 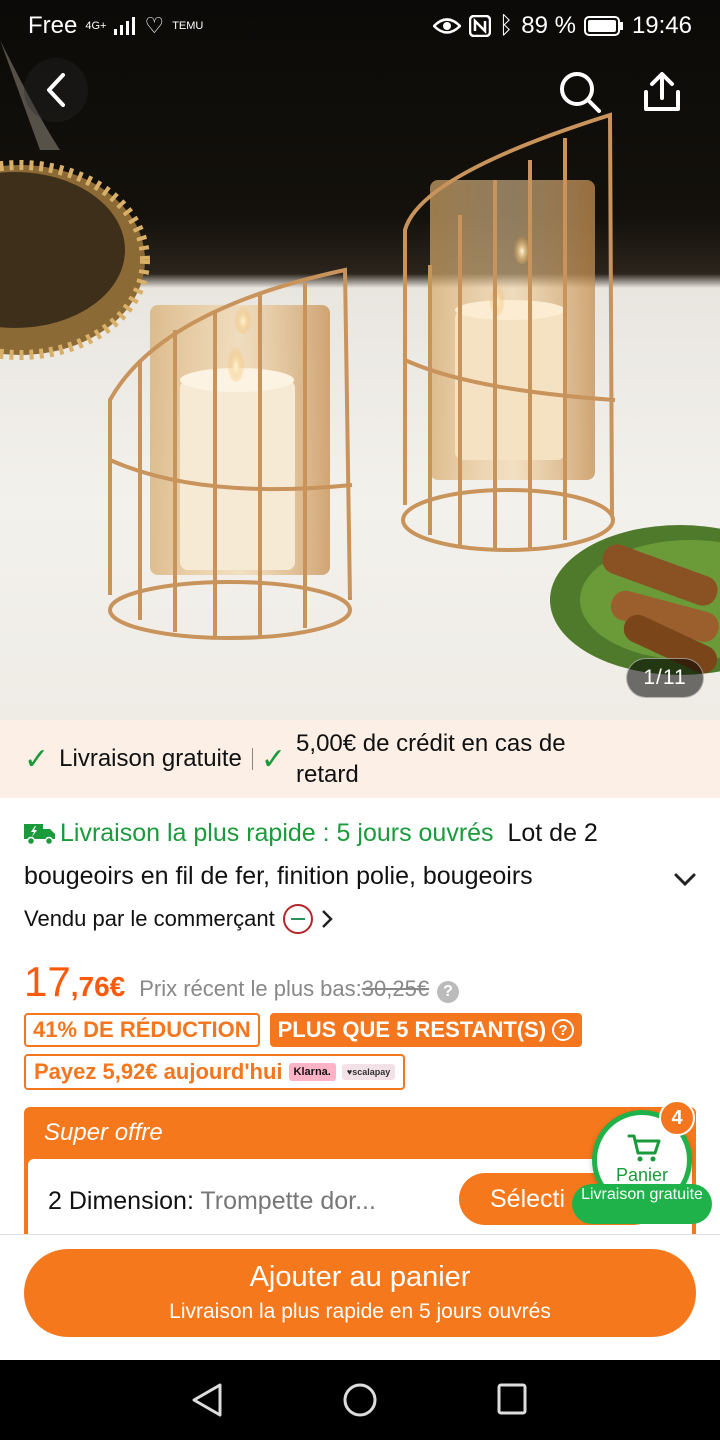 I want to click on stock-tag-label: PLUS QUE 5 RESTANT(S), so click(x=412, y=1029).